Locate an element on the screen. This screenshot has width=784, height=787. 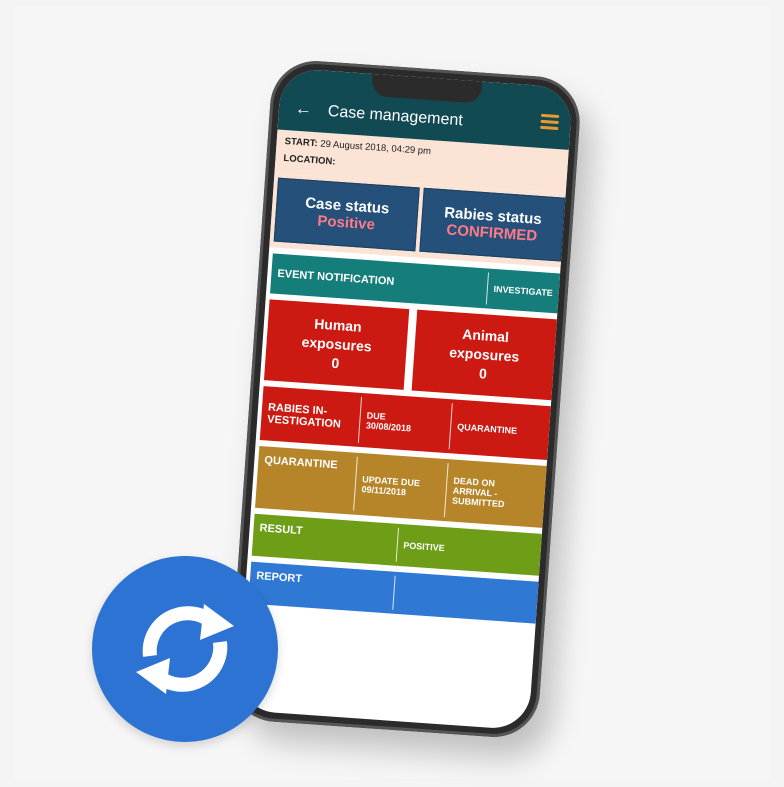
case-status-tile: Case status Positive is located at coordinates (346, 214).